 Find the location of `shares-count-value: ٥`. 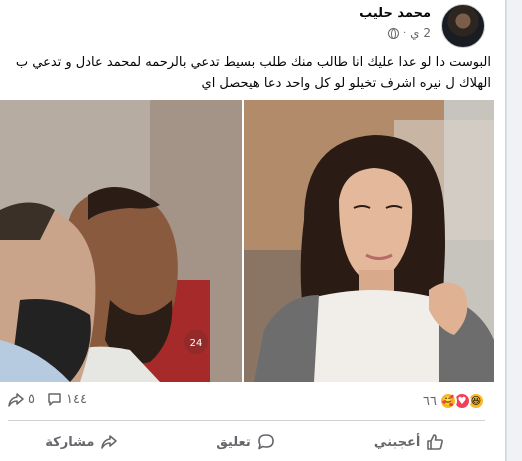

shares-count-value: ٥ is located at coordinates (31, 399).